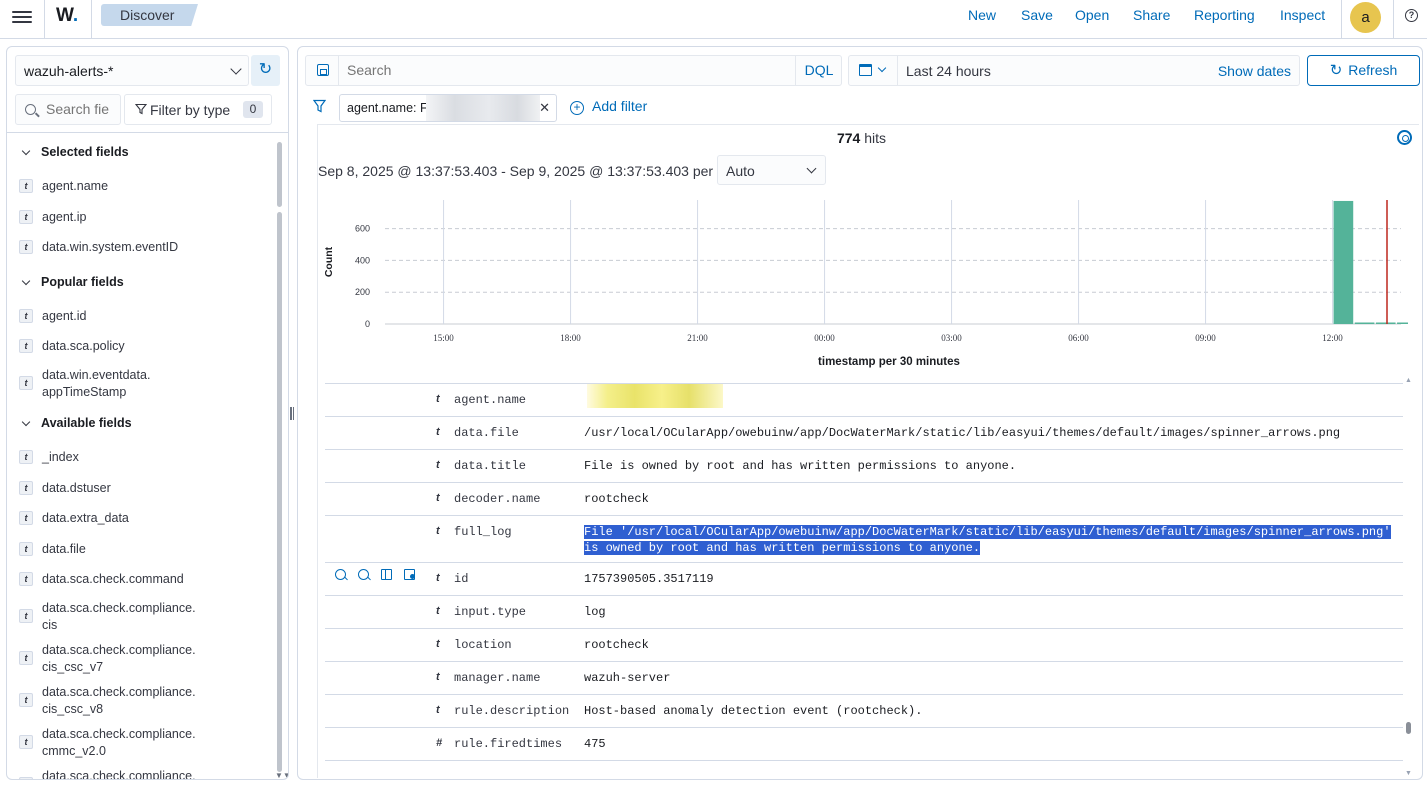 Image resolution: width=1427 pixels, height=803 pixels. Describe the element at coordinates (567, 70) in the screenshot. I see `query-input` at that location.